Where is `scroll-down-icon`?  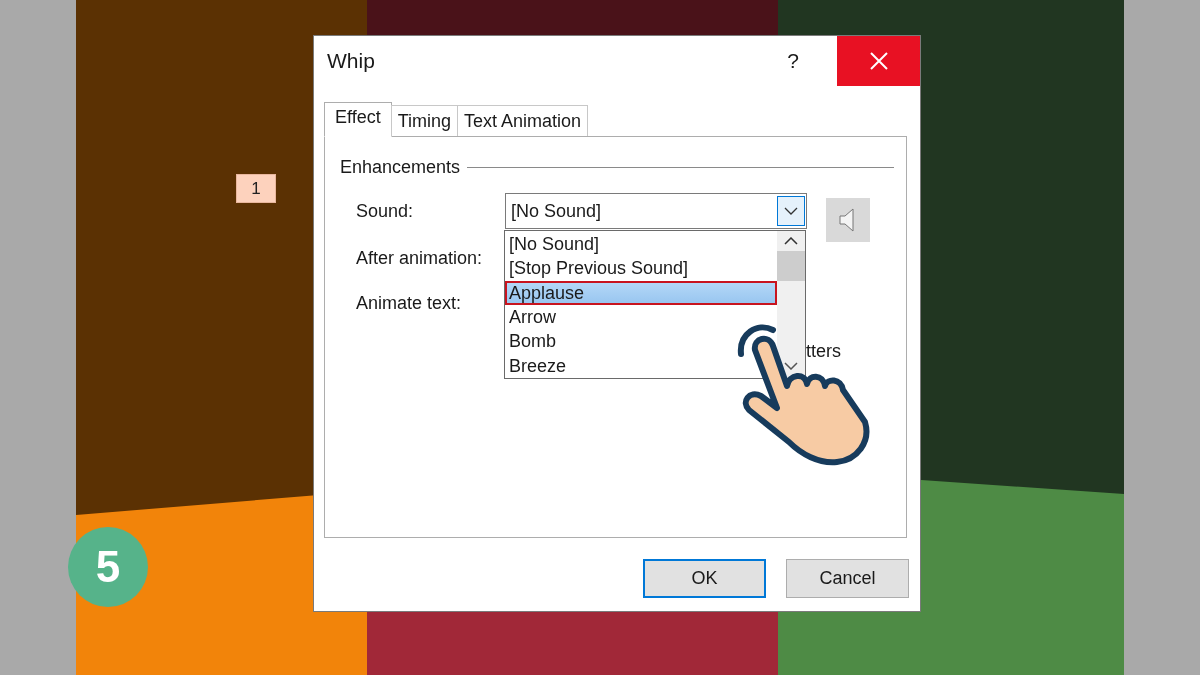 scroll-down-icon is located at coordinates (791, 366).